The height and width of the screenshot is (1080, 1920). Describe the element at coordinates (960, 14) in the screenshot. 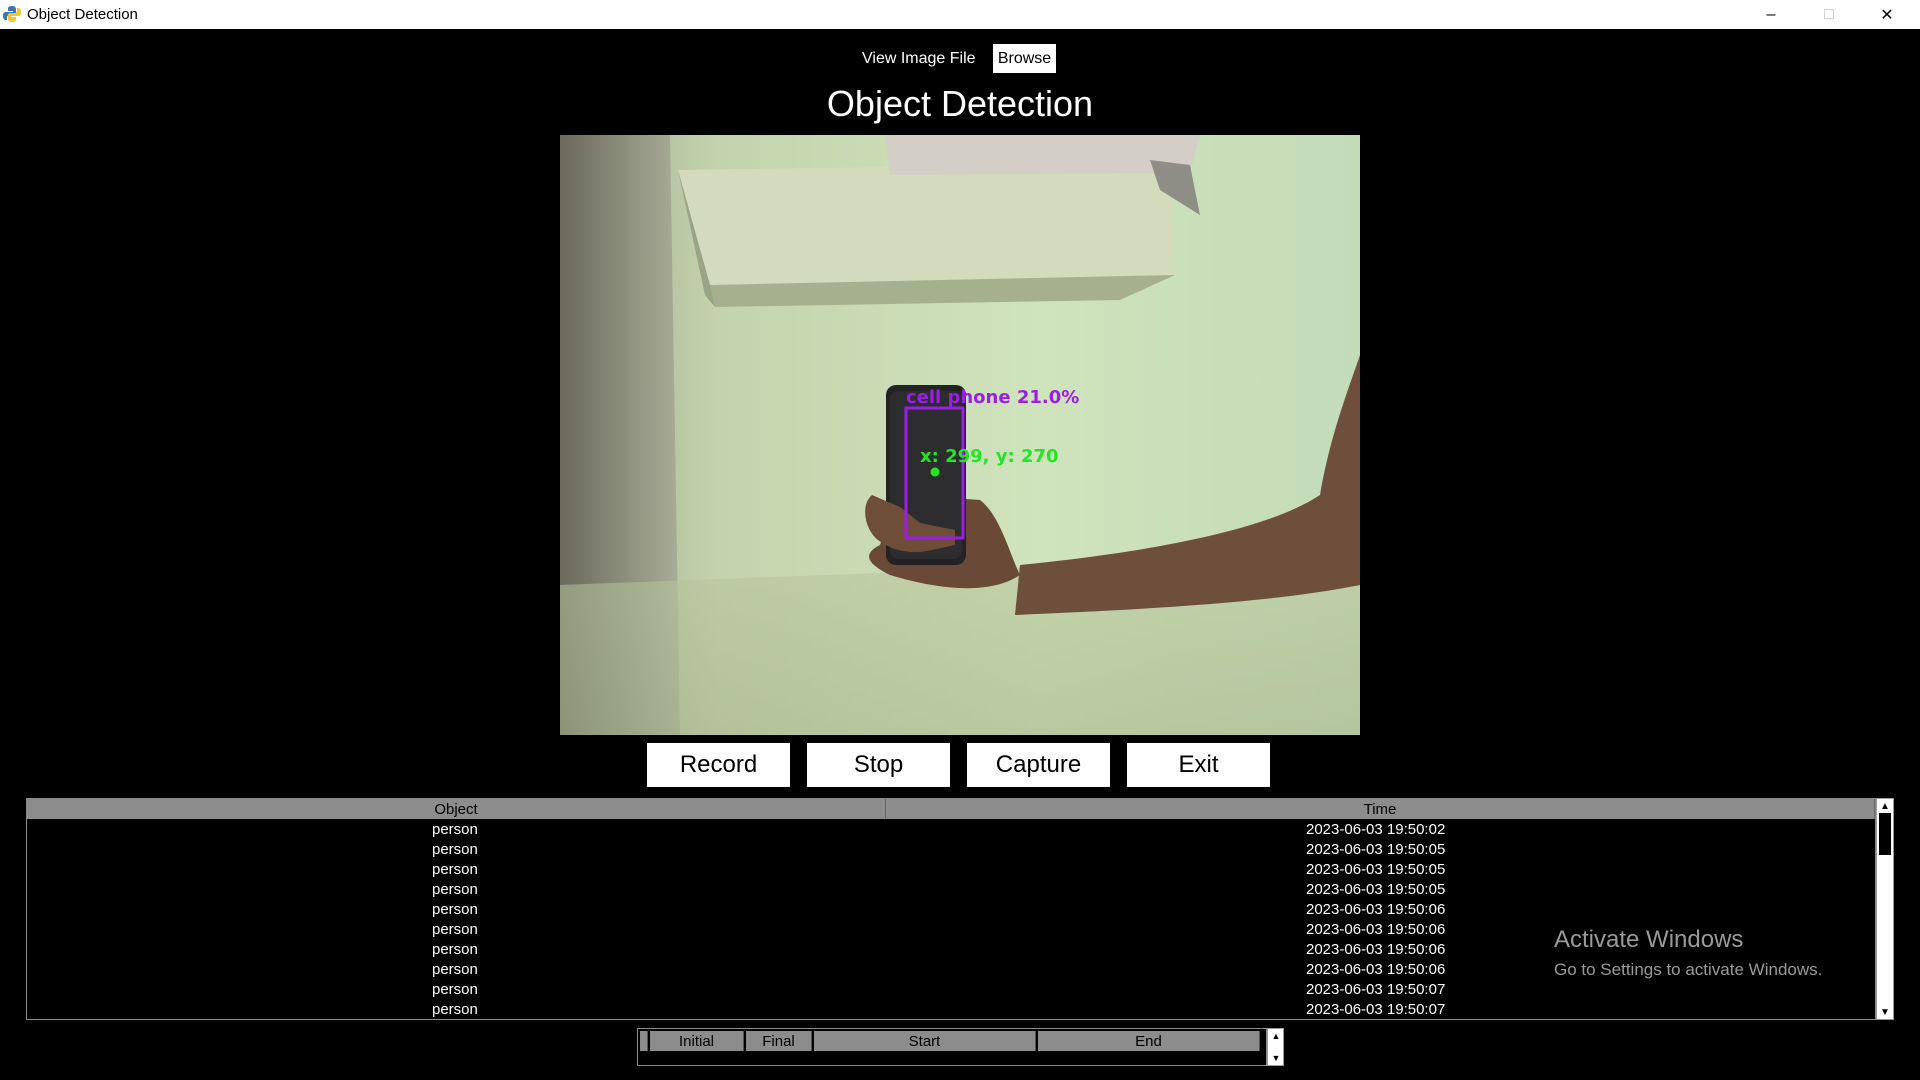

I see `title-bar: Object Detection – □ ✕` at that location.